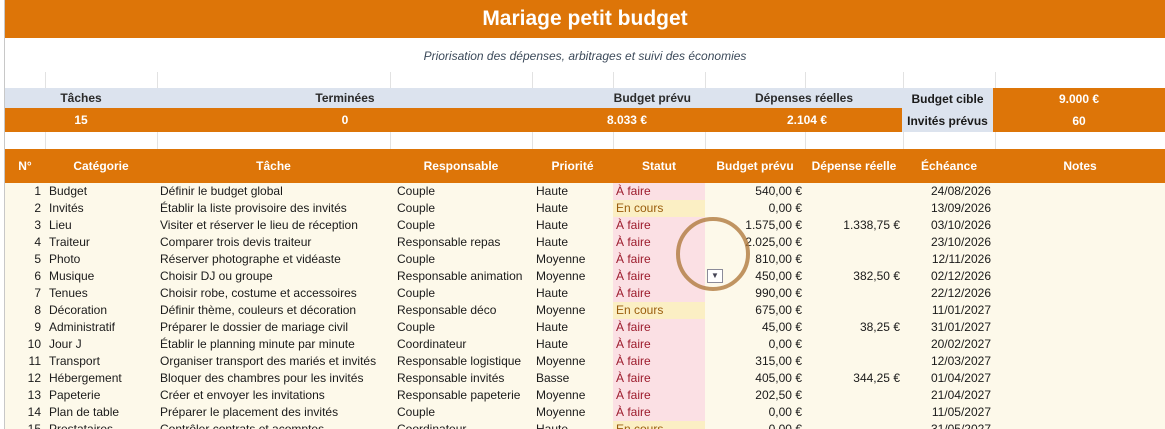  Describe the element at coordinates (464, 344) in the screenshot. I see `cell-responsable: Coordinateur` at that location.